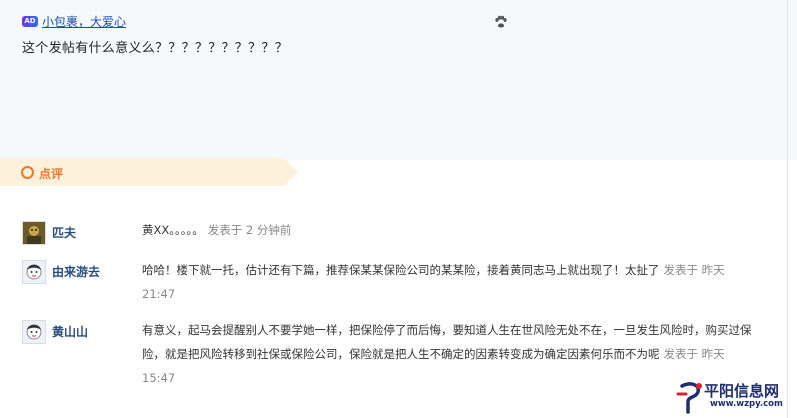 Image resolution: width=797 pixels, height=418 pixels. I want to click on comment-text: 黄XX。。。。。 发表于 2 分钟前, so click(450, 230).